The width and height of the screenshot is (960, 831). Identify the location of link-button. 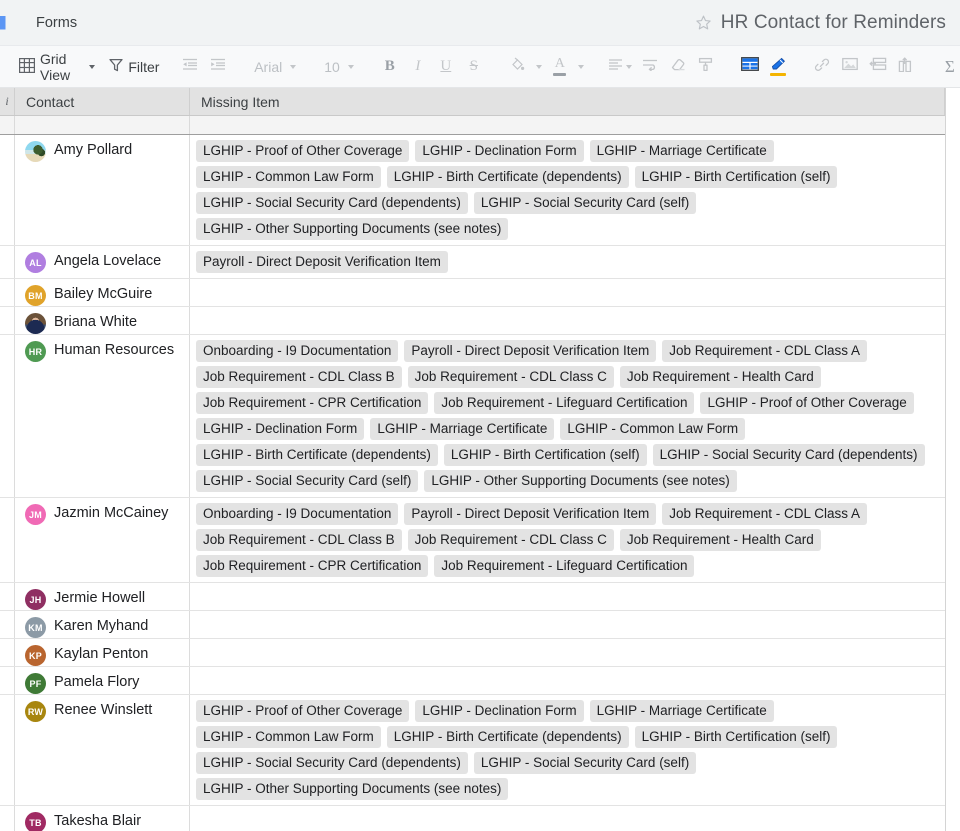
(822, 67).